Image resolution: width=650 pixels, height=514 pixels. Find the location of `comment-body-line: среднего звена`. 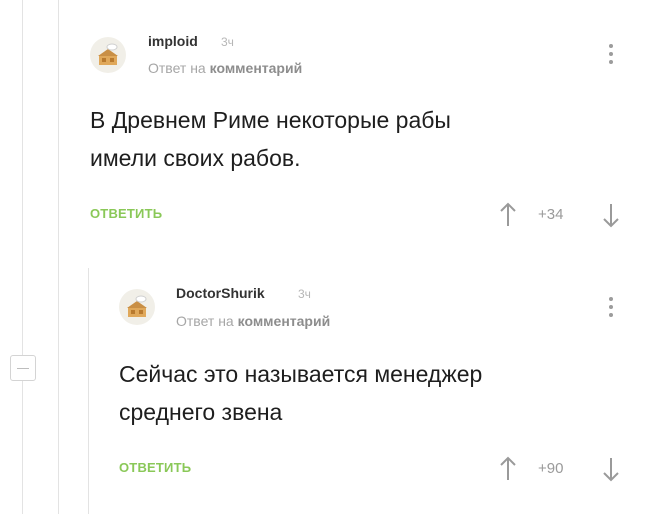

comment-body-line: среднего звена is located at coordinates (201, 412).